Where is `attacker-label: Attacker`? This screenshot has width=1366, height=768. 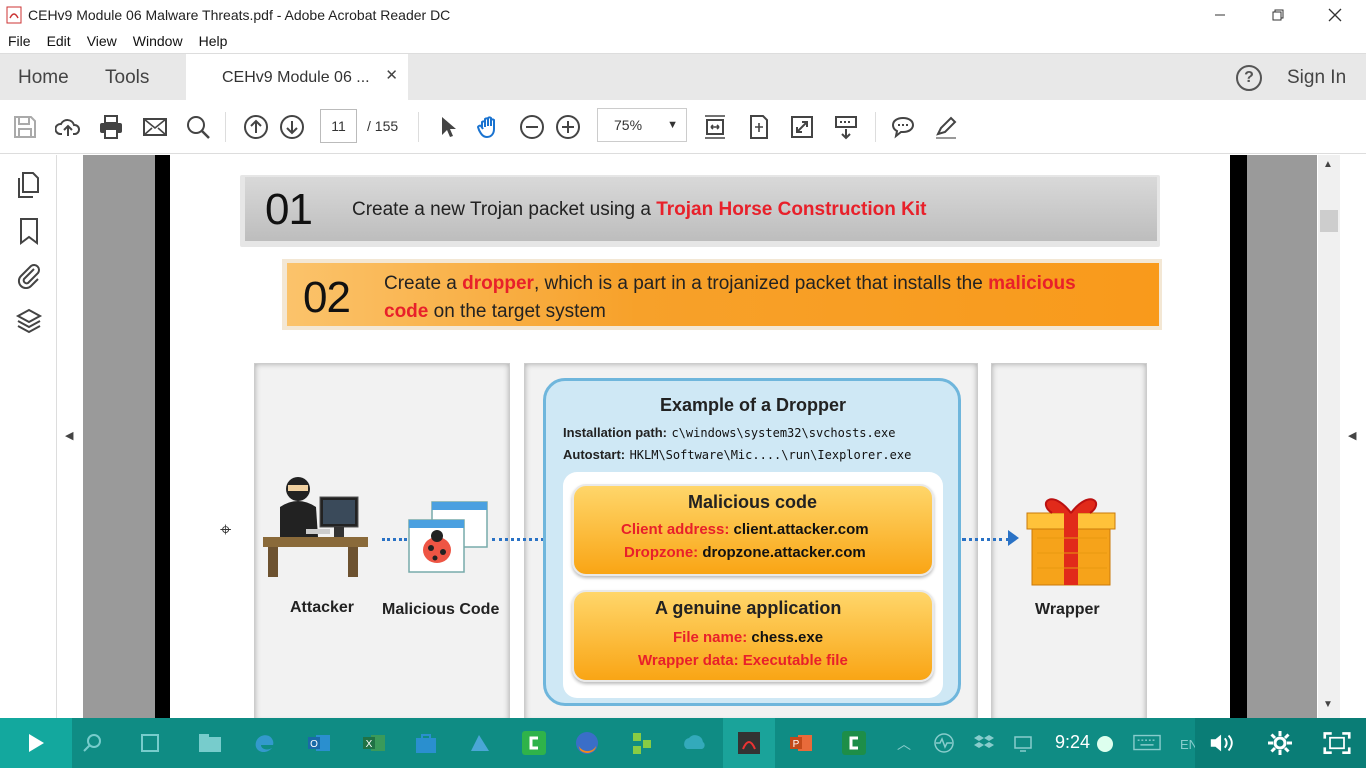
attacker-label: Attacker is located at coordinates (322, 607).